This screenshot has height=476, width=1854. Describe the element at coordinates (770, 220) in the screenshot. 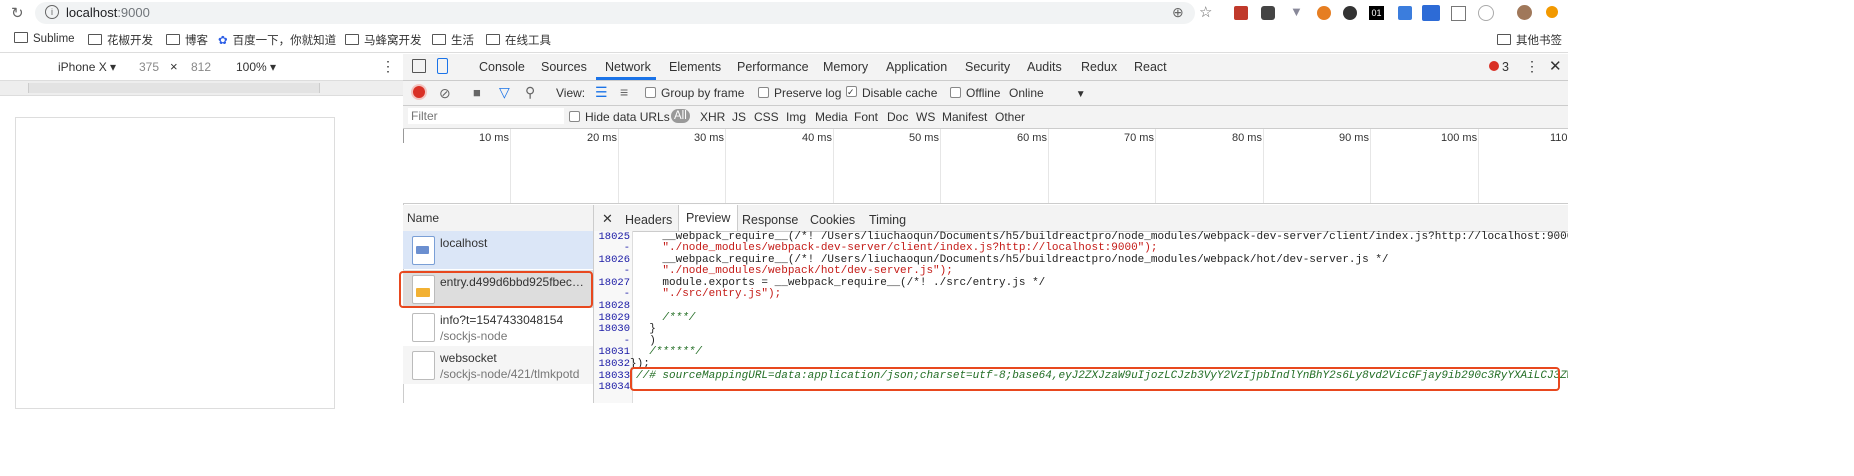

I see `tab-response: Response` at that location.